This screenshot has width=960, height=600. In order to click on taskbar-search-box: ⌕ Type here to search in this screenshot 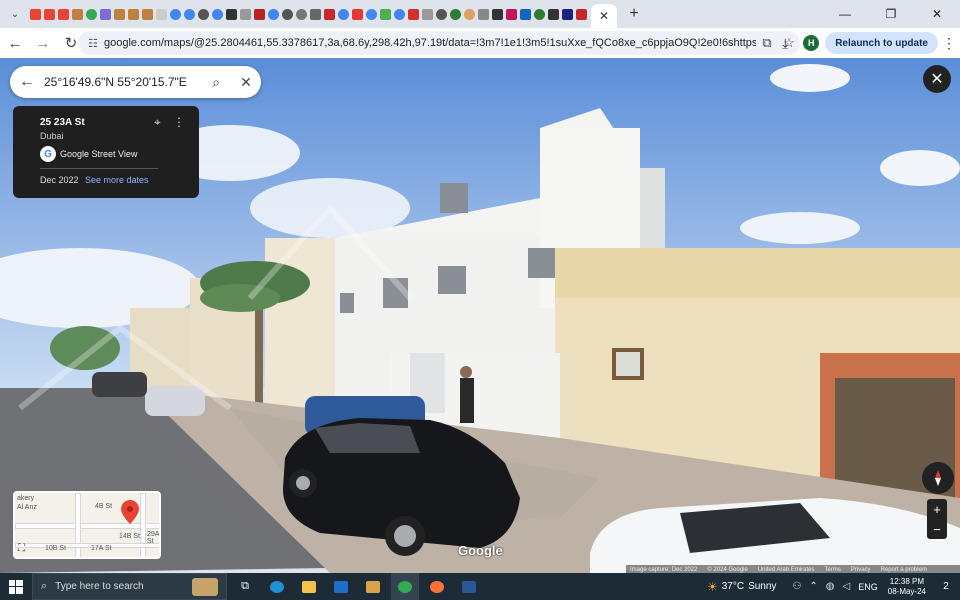, I will do `click(129, 586)`.